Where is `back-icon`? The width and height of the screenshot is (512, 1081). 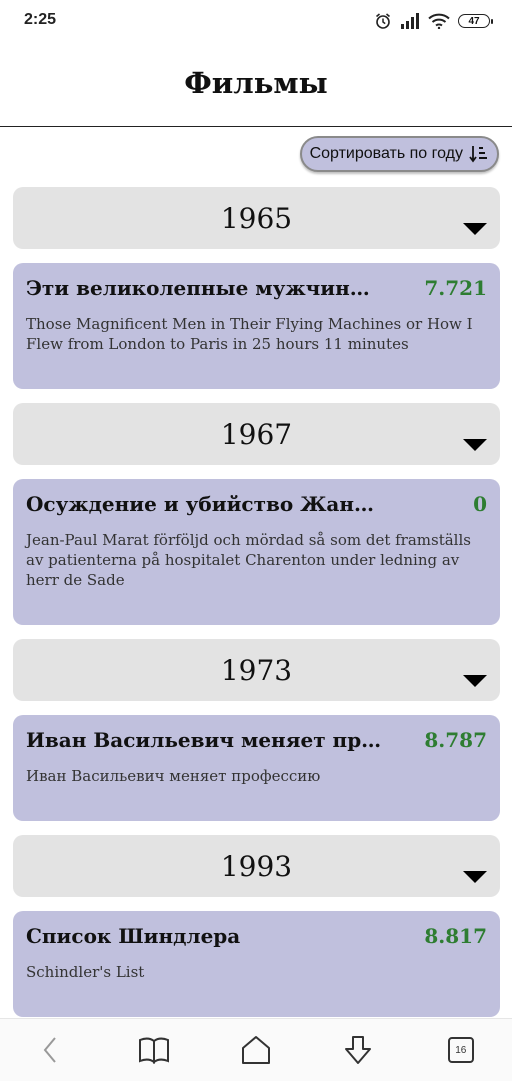
back-icon is located at coordinates (49, 1050).